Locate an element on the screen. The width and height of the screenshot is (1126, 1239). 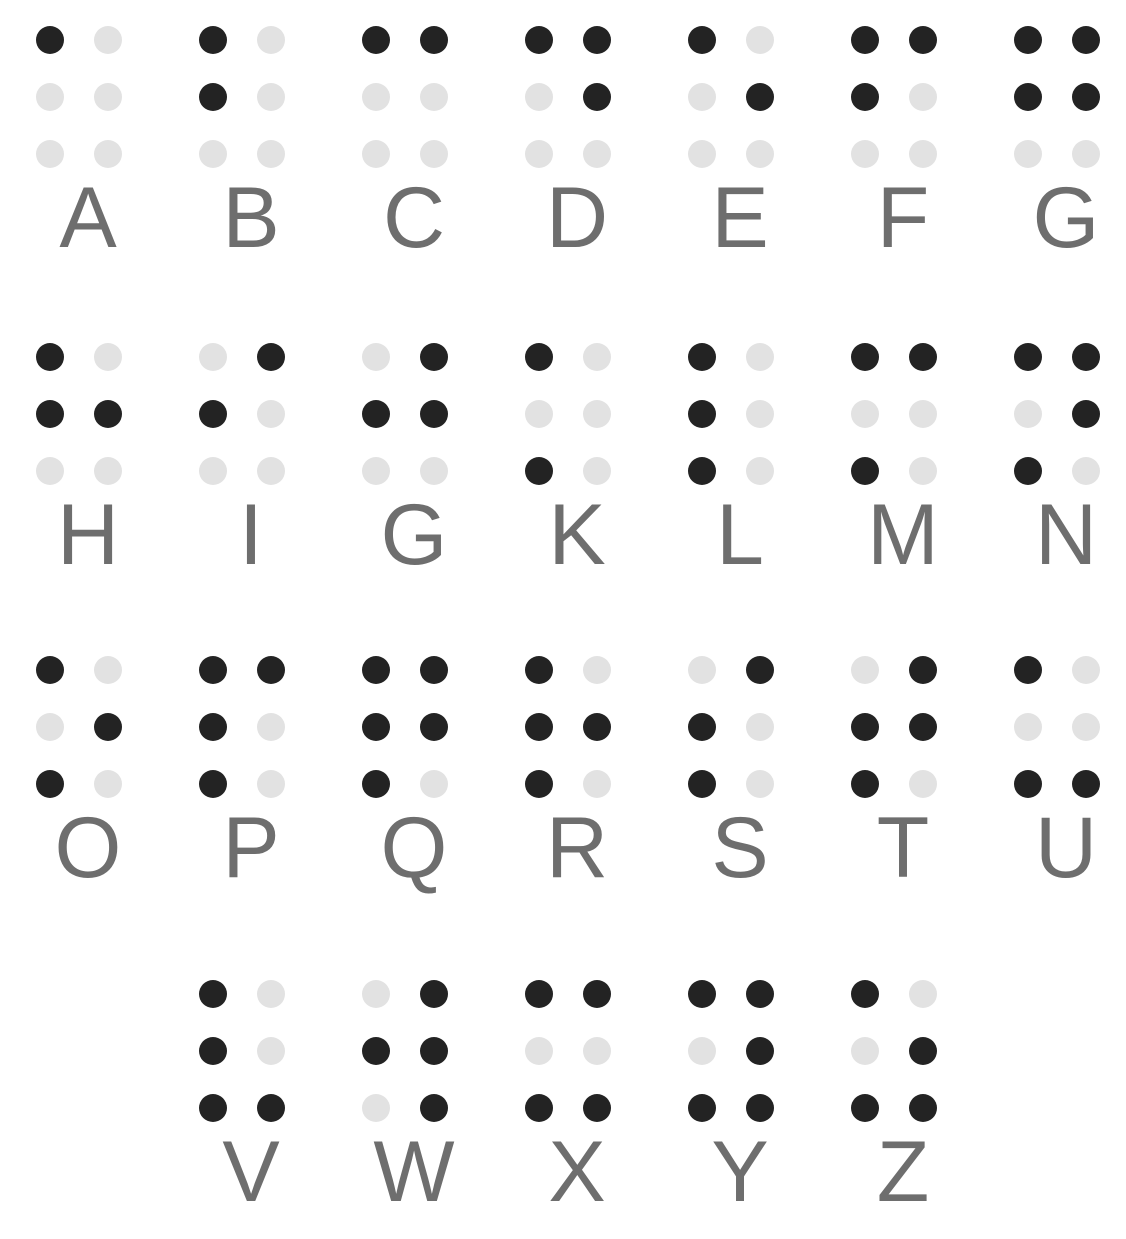
braille-cell: X is located at coordinates (577, 1105).